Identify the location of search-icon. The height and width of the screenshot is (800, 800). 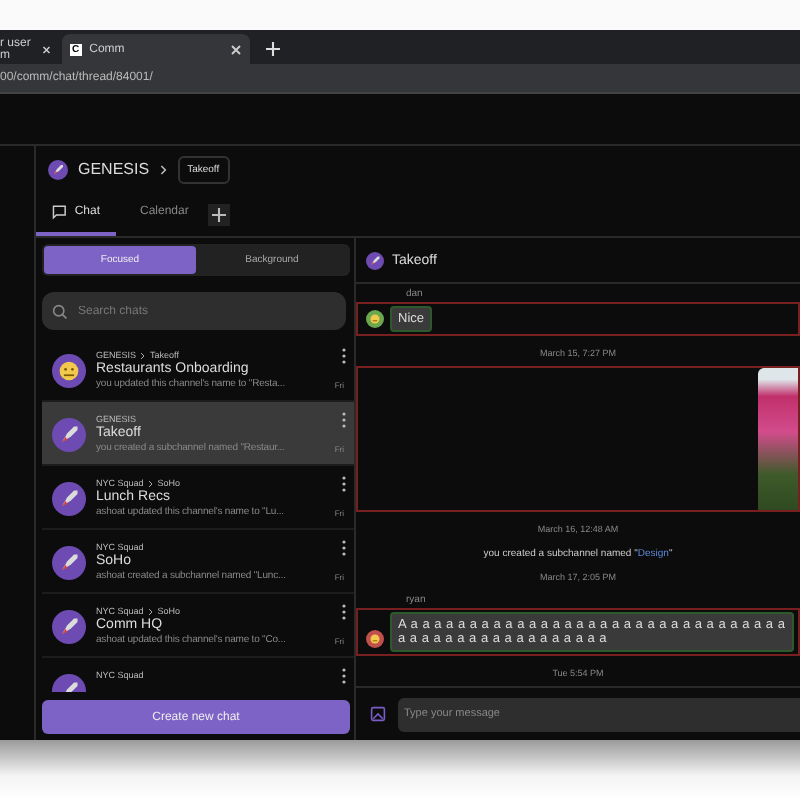
(60, 311).